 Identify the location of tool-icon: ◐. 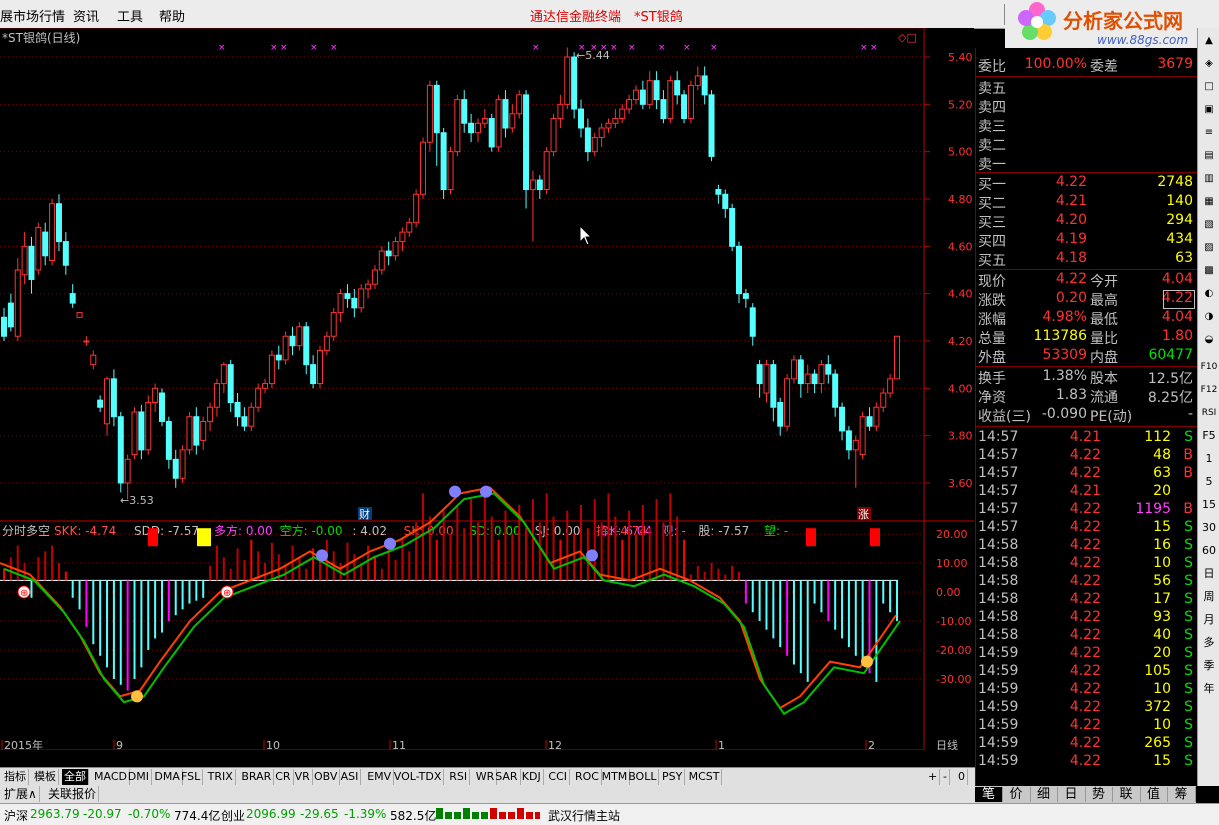
(1209, 294).